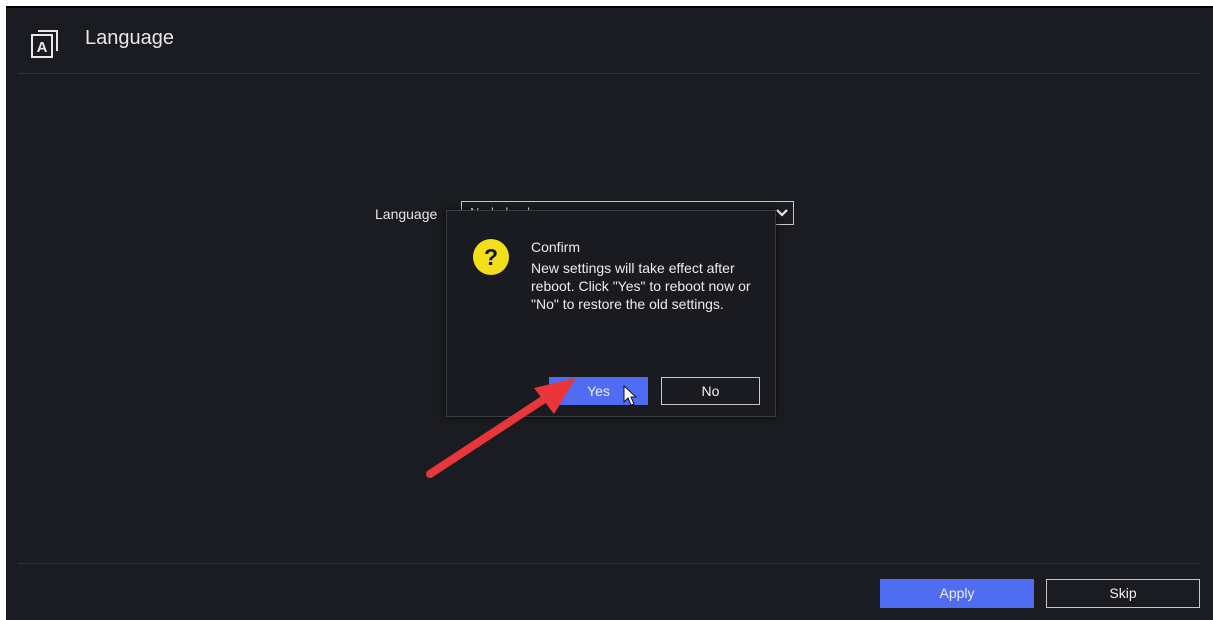 The image size is (1213, 620). What do you see at coordinates (501, 428) in the screenshot?
I see `annotation-arrow-icon` at bounding box center [501, 428].